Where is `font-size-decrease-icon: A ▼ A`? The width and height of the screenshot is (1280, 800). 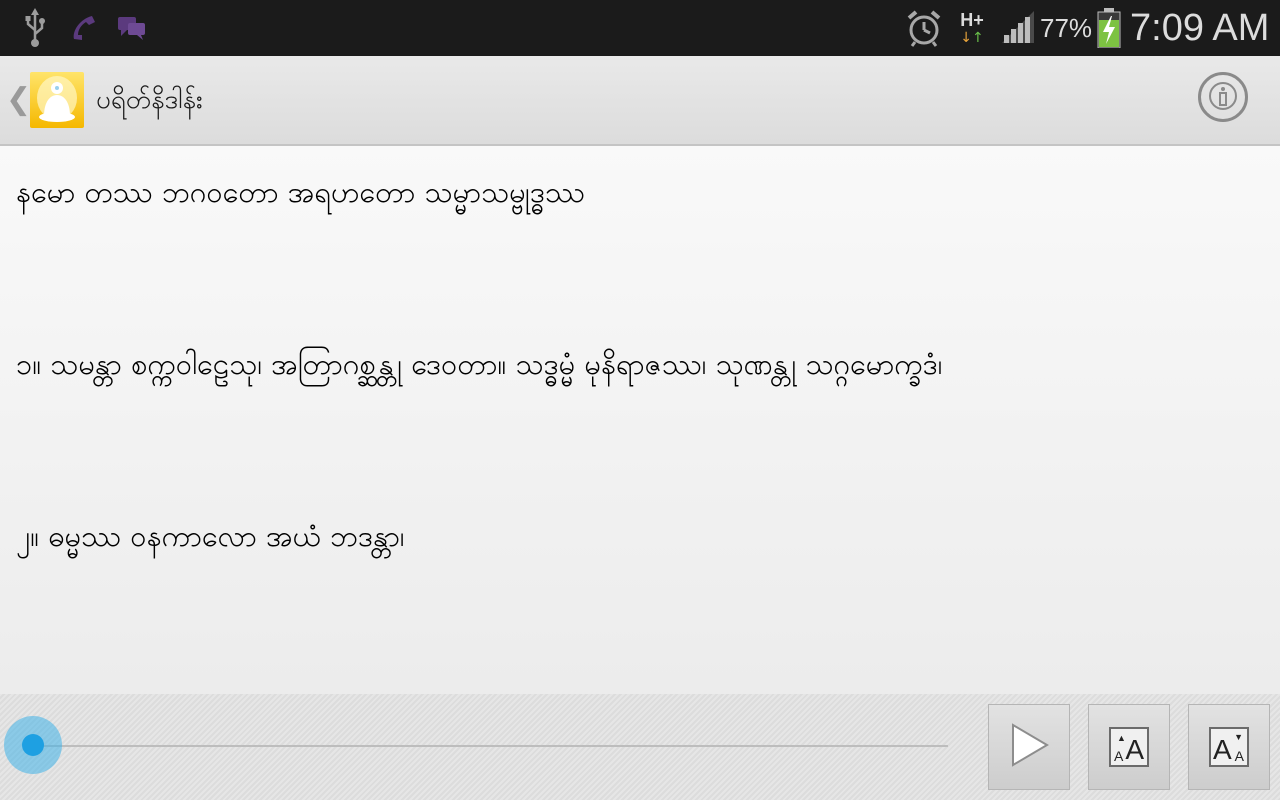
font-size-decrease-icon: A ▼ A is located at coordinates (1229, 747).